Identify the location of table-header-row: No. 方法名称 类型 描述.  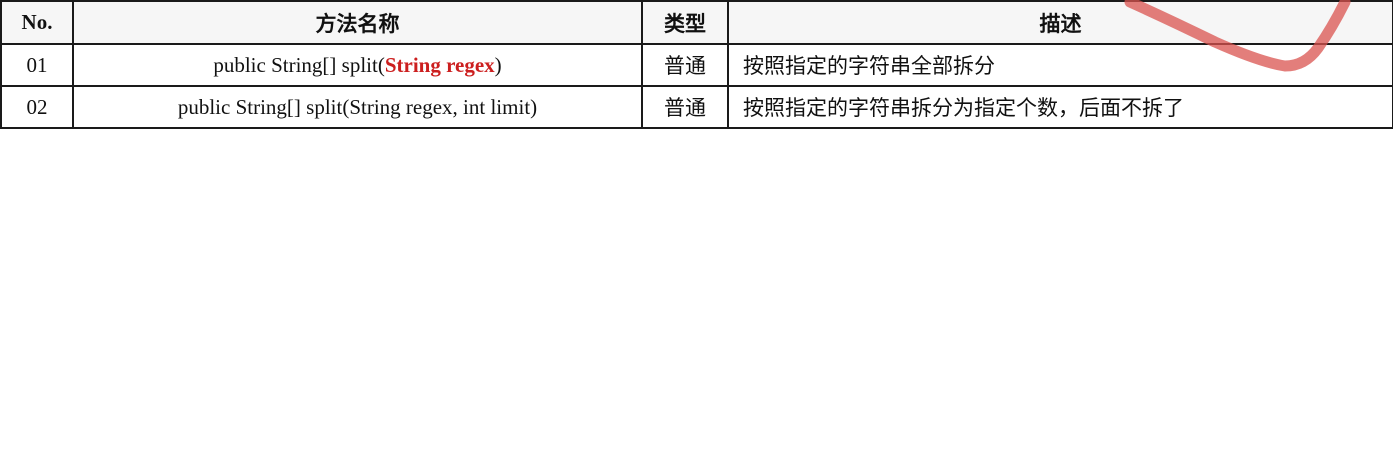
(696, 22).